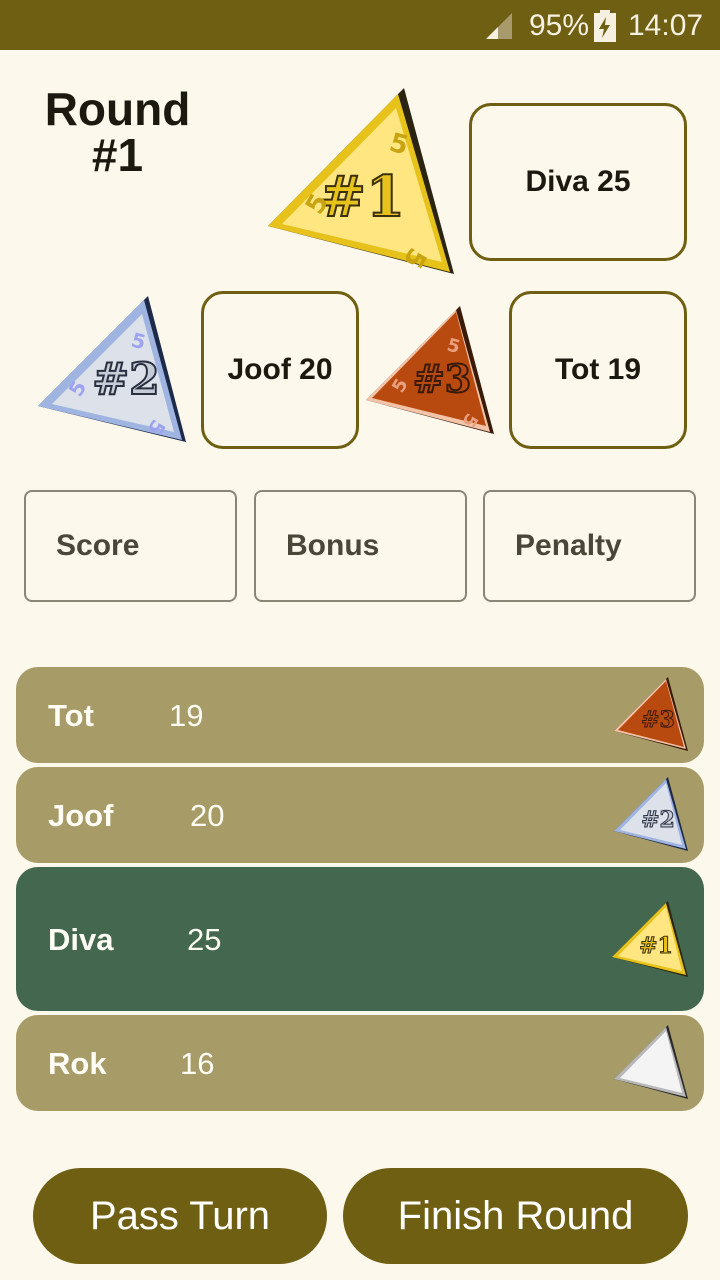  Describe the element at coordinates (658, 820) in the screenshot. I see `mini-badge-label: #2` at that location.